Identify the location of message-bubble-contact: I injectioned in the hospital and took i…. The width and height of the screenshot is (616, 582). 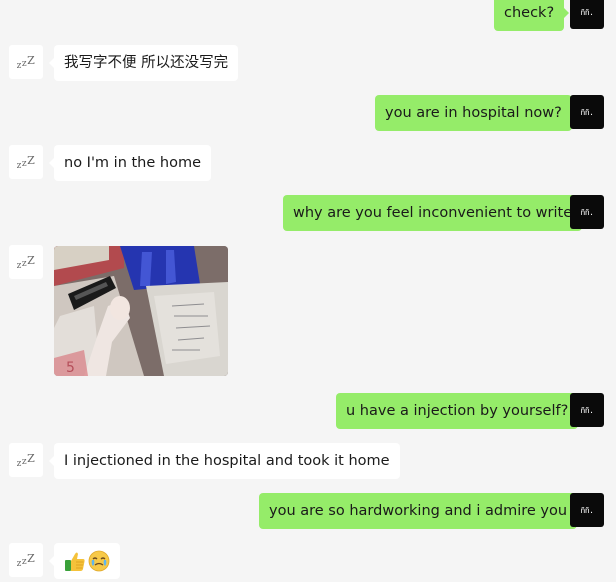
(224, 461).